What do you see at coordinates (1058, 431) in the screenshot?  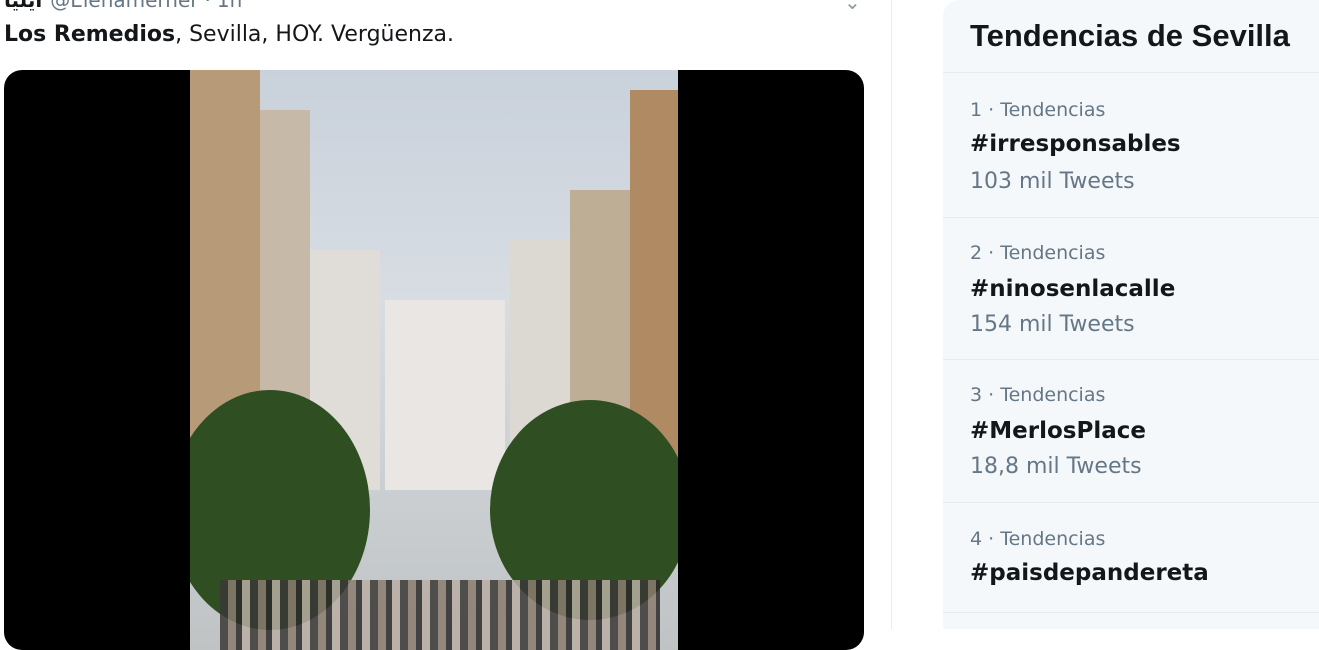 I see `trend-name: #MerlosPlace` at bounding box center [1058, 431].